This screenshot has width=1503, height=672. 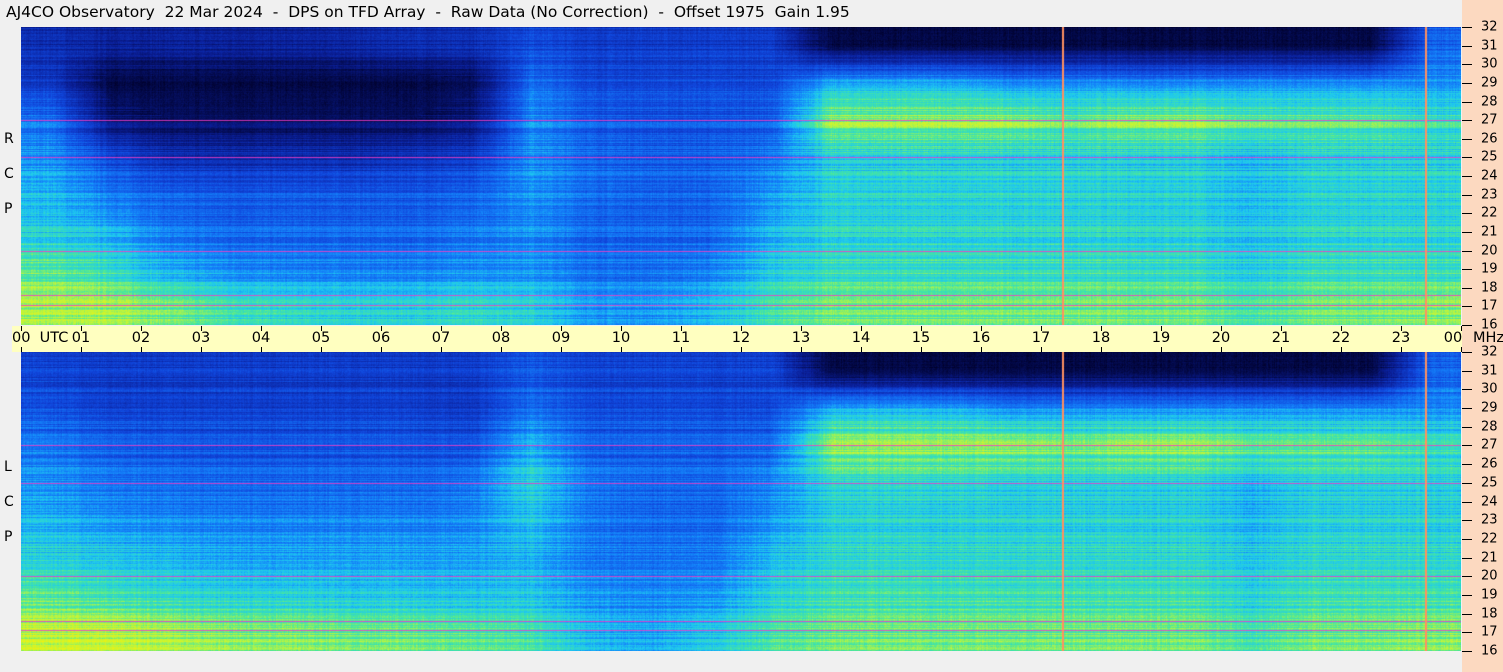 What do you see at coordinates (1489, 213) in the screenshot?
I see `y-tick-label: 22` at bounding box center [1489, 213].